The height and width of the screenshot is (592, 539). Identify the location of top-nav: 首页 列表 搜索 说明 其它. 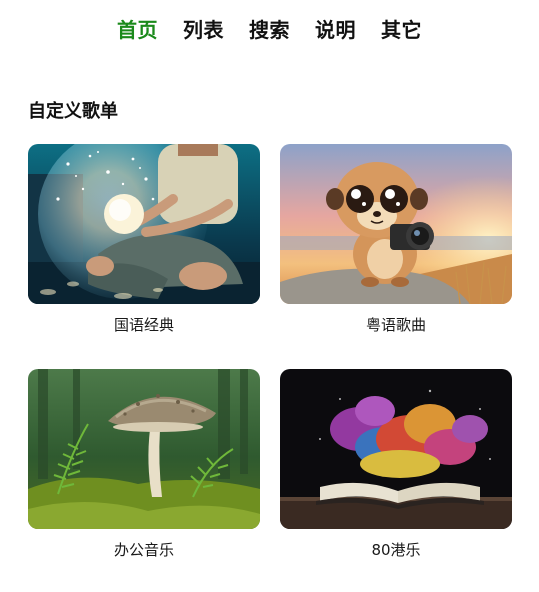
(269, 30).